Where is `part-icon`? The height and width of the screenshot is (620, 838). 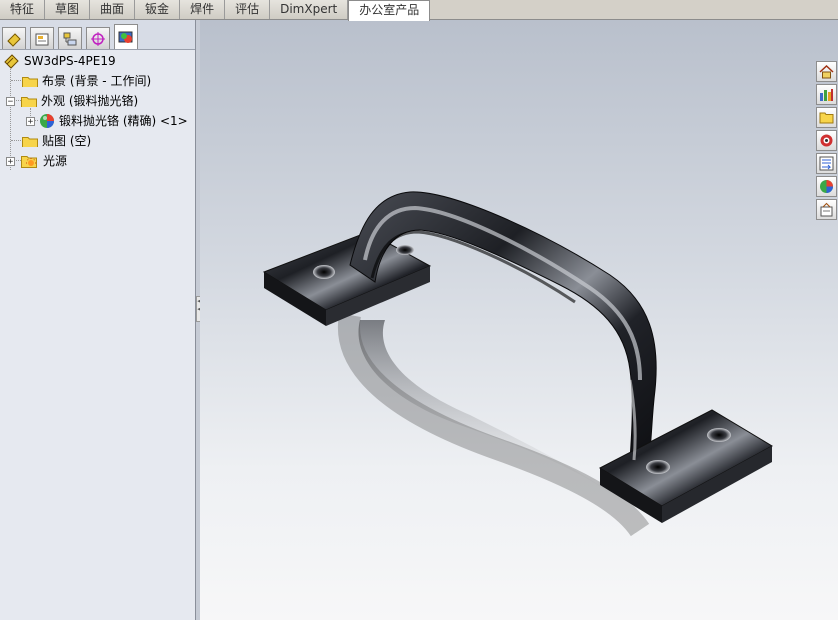
part-icon is located at coordinates (11, 61).